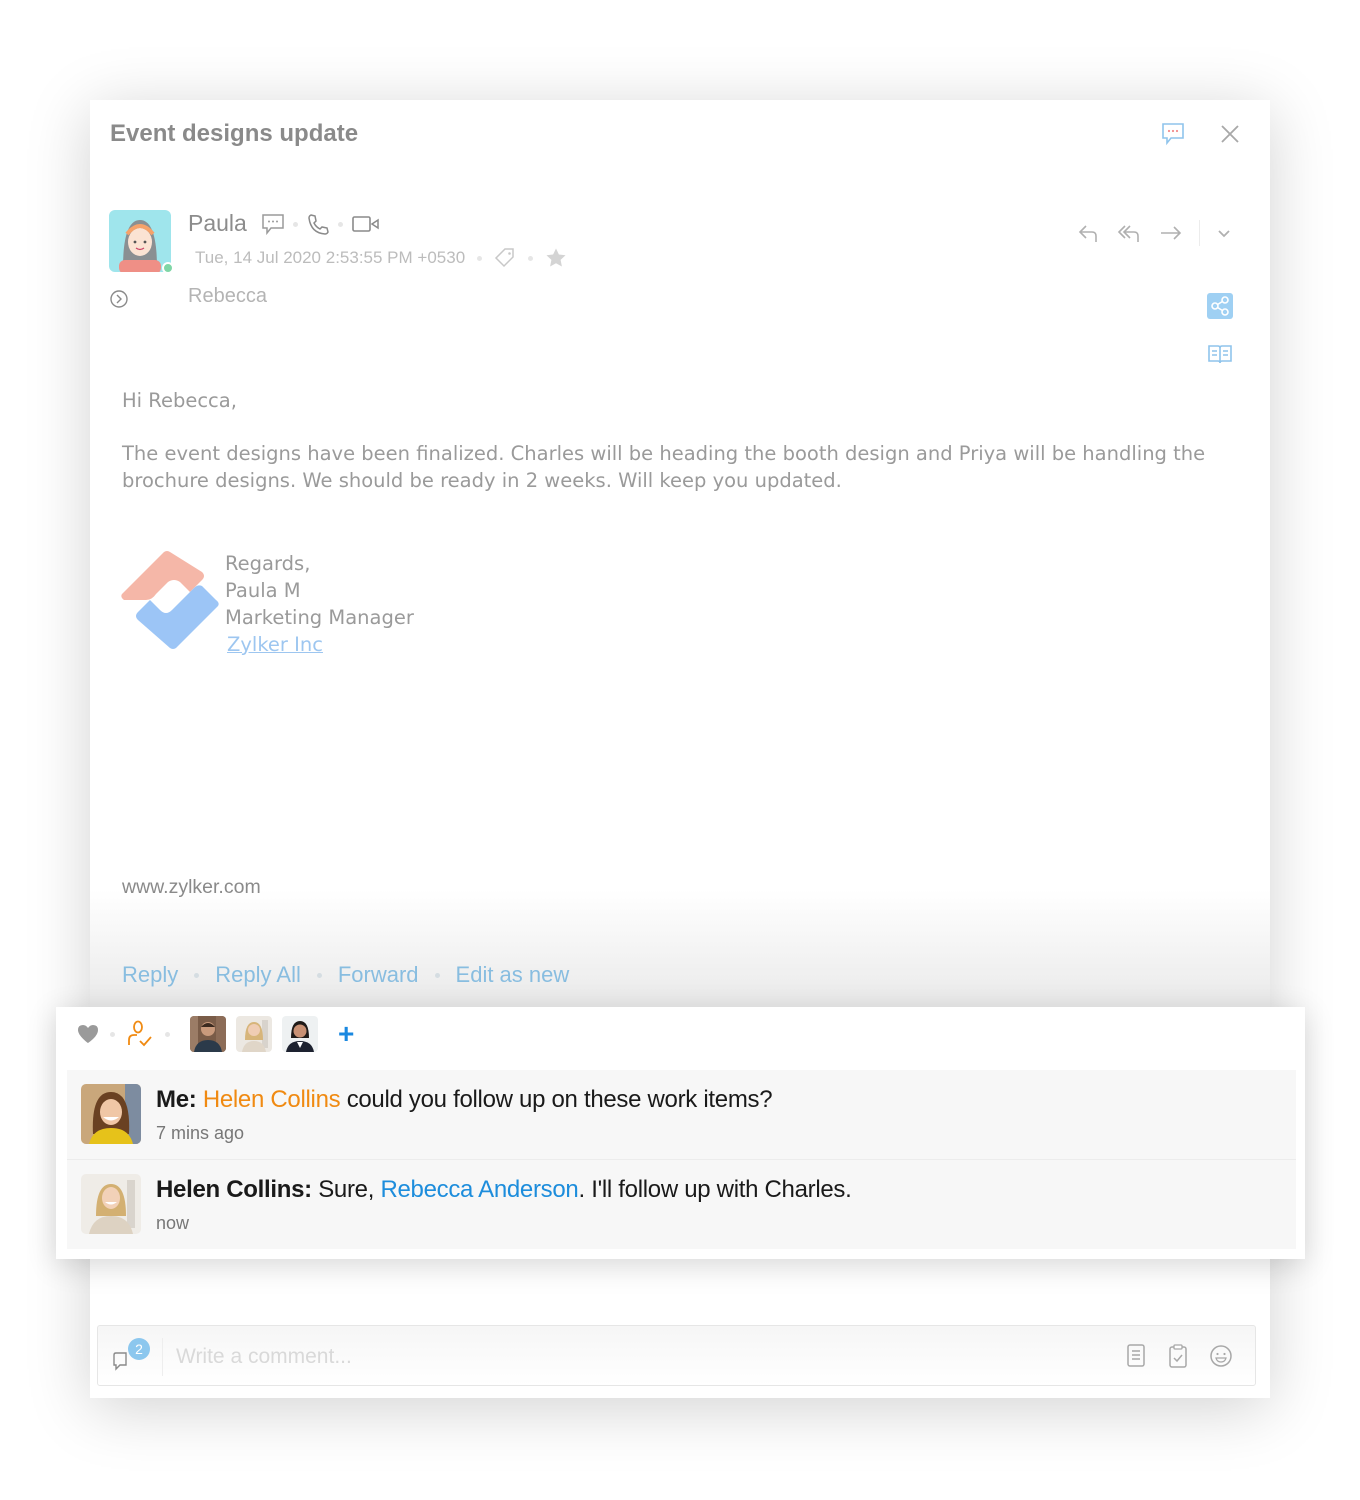 The width and height of the screenshot is (1360, 1500). Describe the element at coordinates (173, 1223) in the screenshot. I see `comment-time: now` at that location.